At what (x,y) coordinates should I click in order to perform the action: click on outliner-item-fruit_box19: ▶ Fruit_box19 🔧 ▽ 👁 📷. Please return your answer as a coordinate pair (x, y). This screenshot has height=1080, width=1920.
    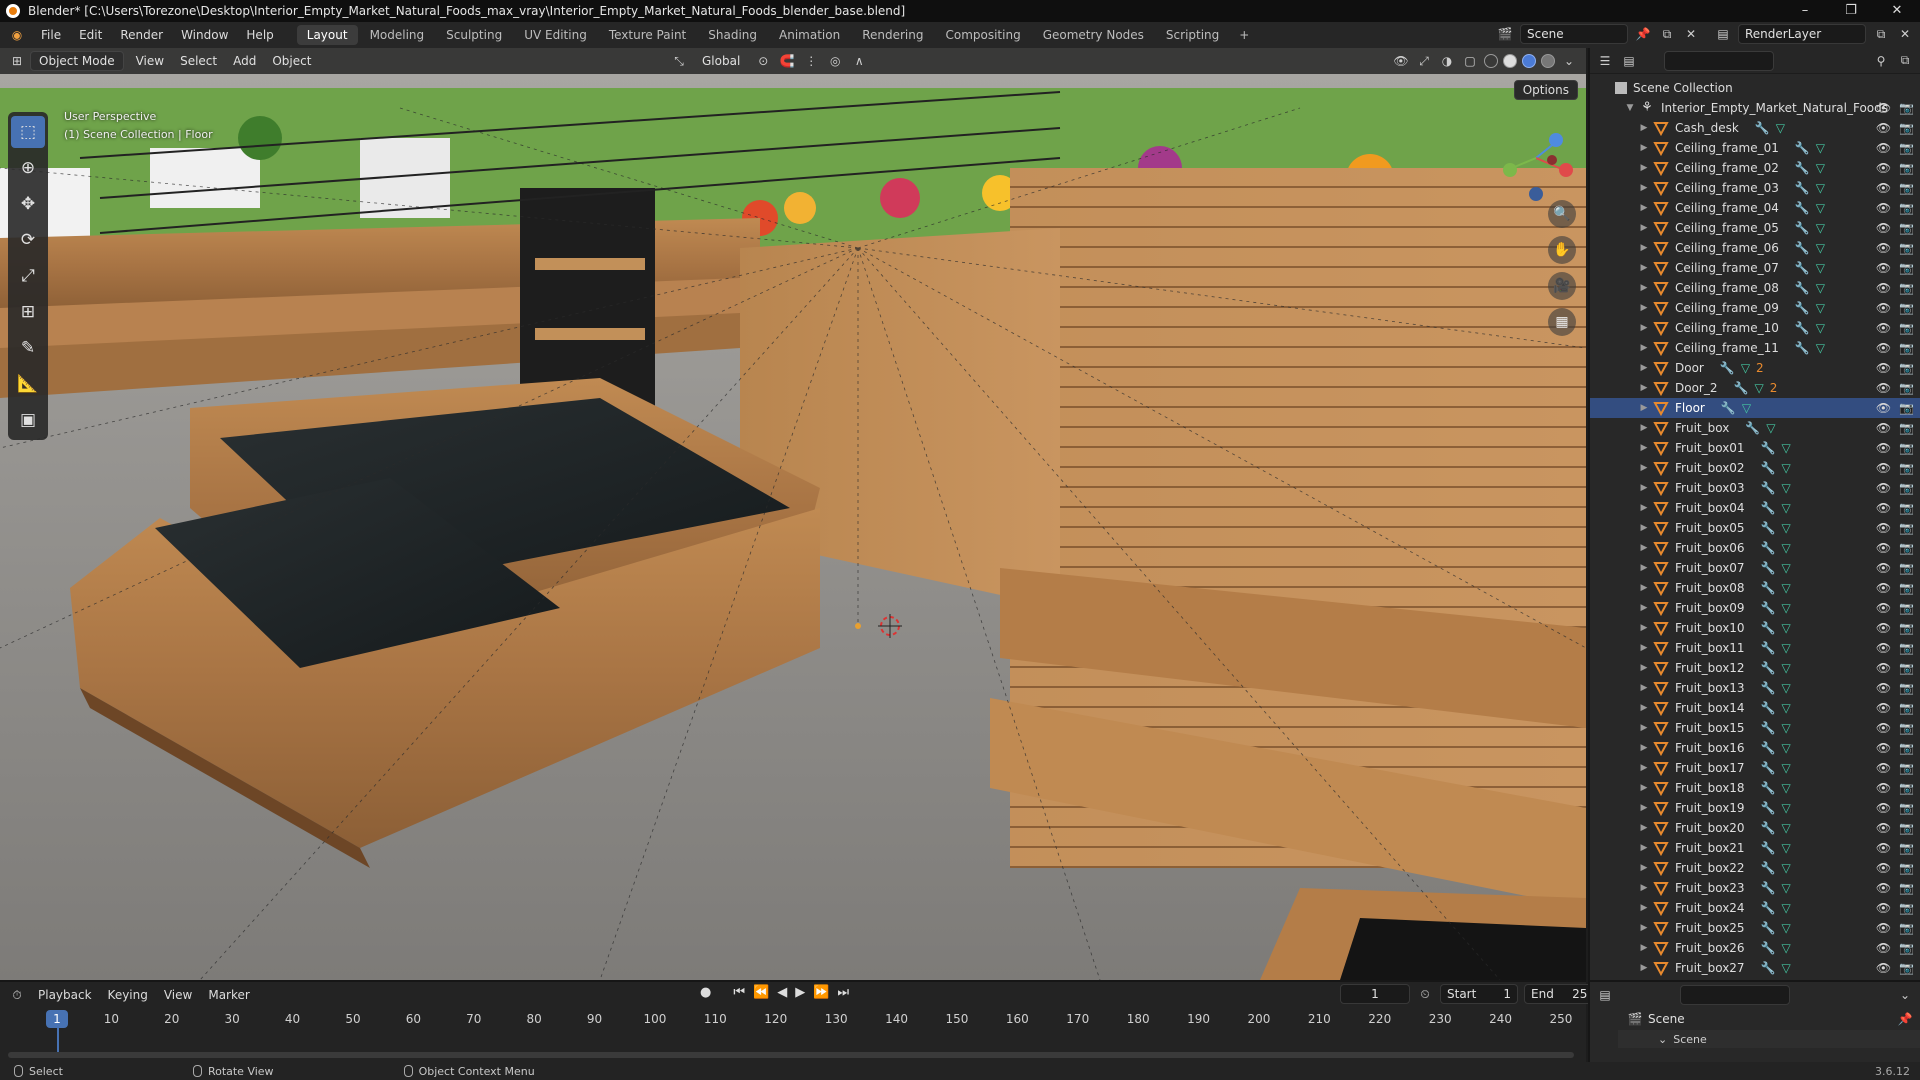
    Looking at the image, I should click on (1755, 808).